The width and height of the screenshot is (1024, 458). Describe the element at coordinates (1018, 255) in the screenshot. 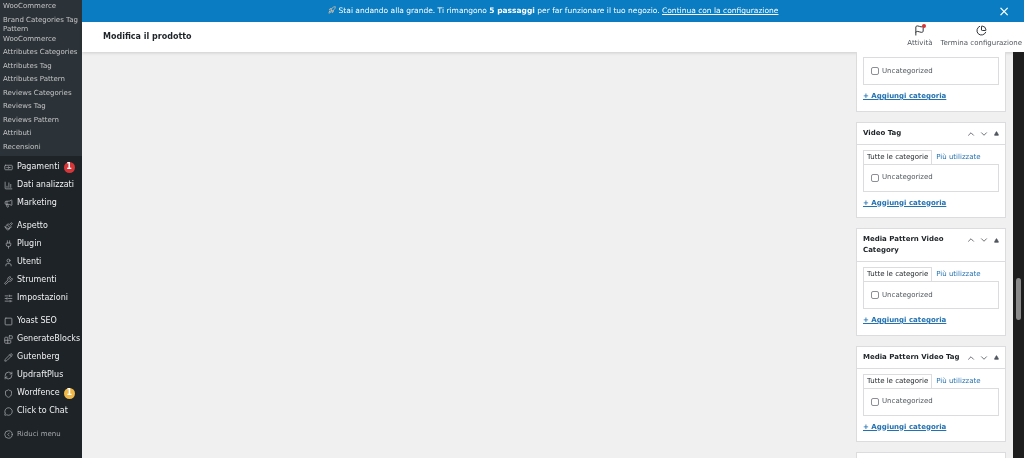

I see `scrollbar` at that location.